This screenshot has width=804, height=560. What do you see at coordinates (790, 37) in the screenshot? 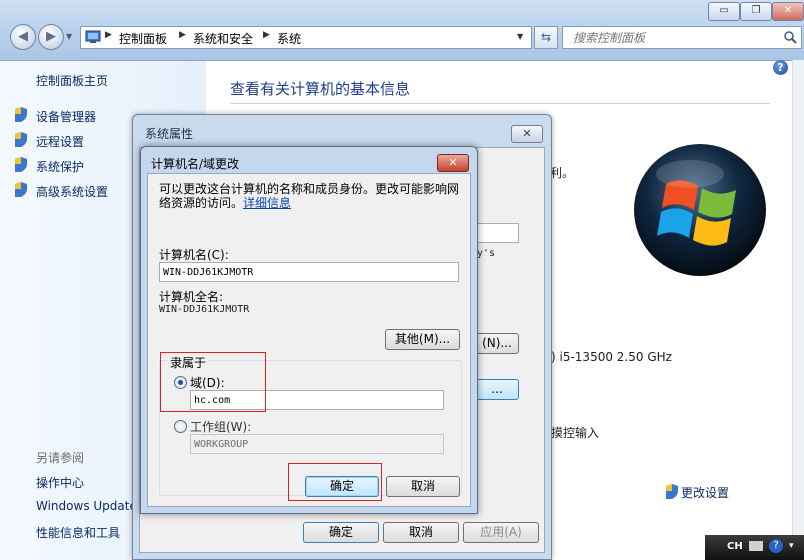
I see `search-icon` at bounding box center [790, 37].